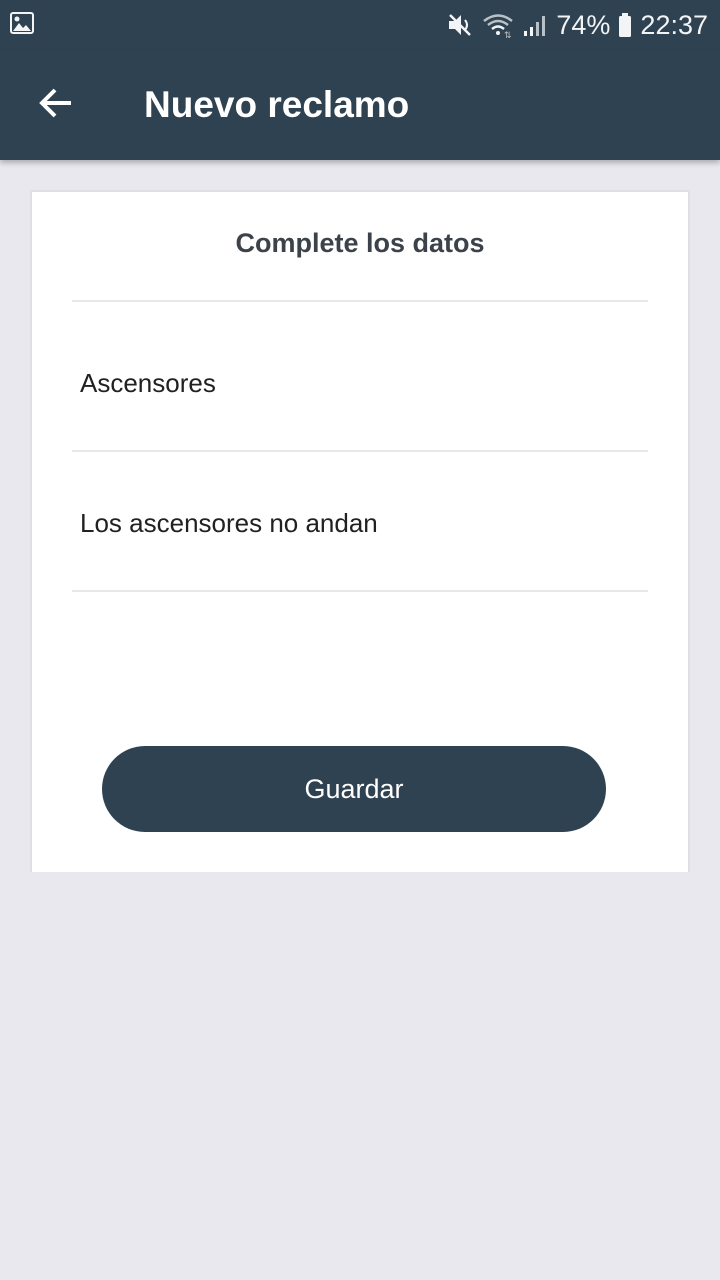 Image resolution: width=720 pixels, height=1280 pixels. Describe the element at coordinates (360, 383) in the screenshot. I see `category-field: Ascensores` at that location.